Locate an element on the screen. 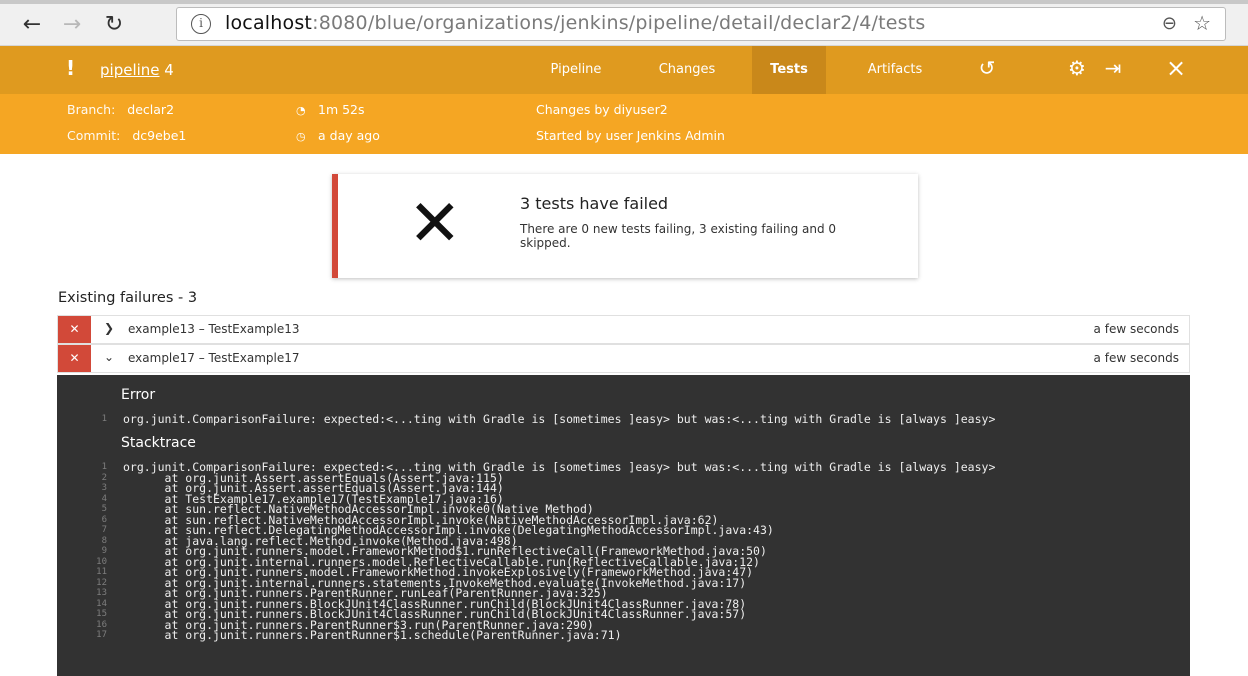  branch-value: declar2 is located at coordinates (150, 109).